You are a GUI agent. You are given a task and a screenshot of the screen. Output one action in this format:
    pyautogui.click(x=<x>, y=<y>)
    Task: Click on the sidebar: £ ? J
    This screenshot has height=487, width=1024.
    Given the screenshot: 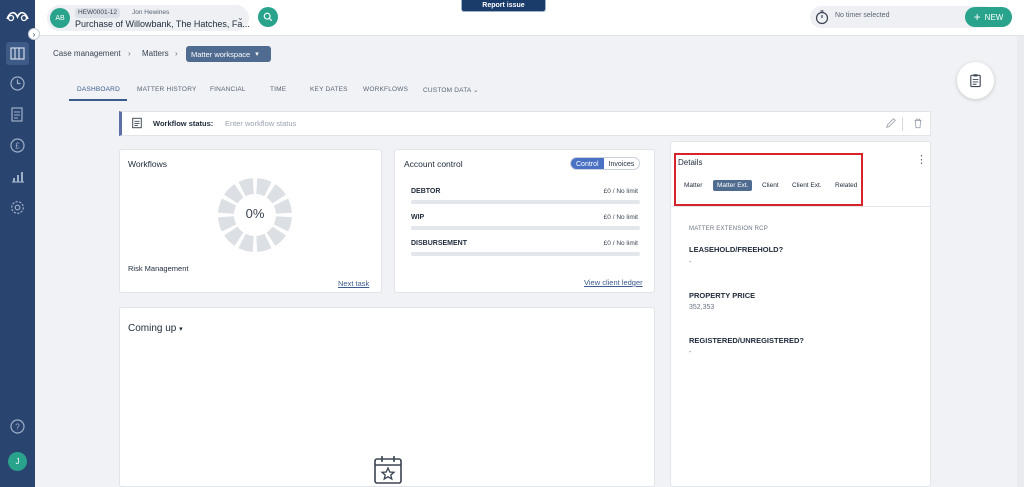 What is the action you would take?
    pyautogui.click(x=17, y=243)
    